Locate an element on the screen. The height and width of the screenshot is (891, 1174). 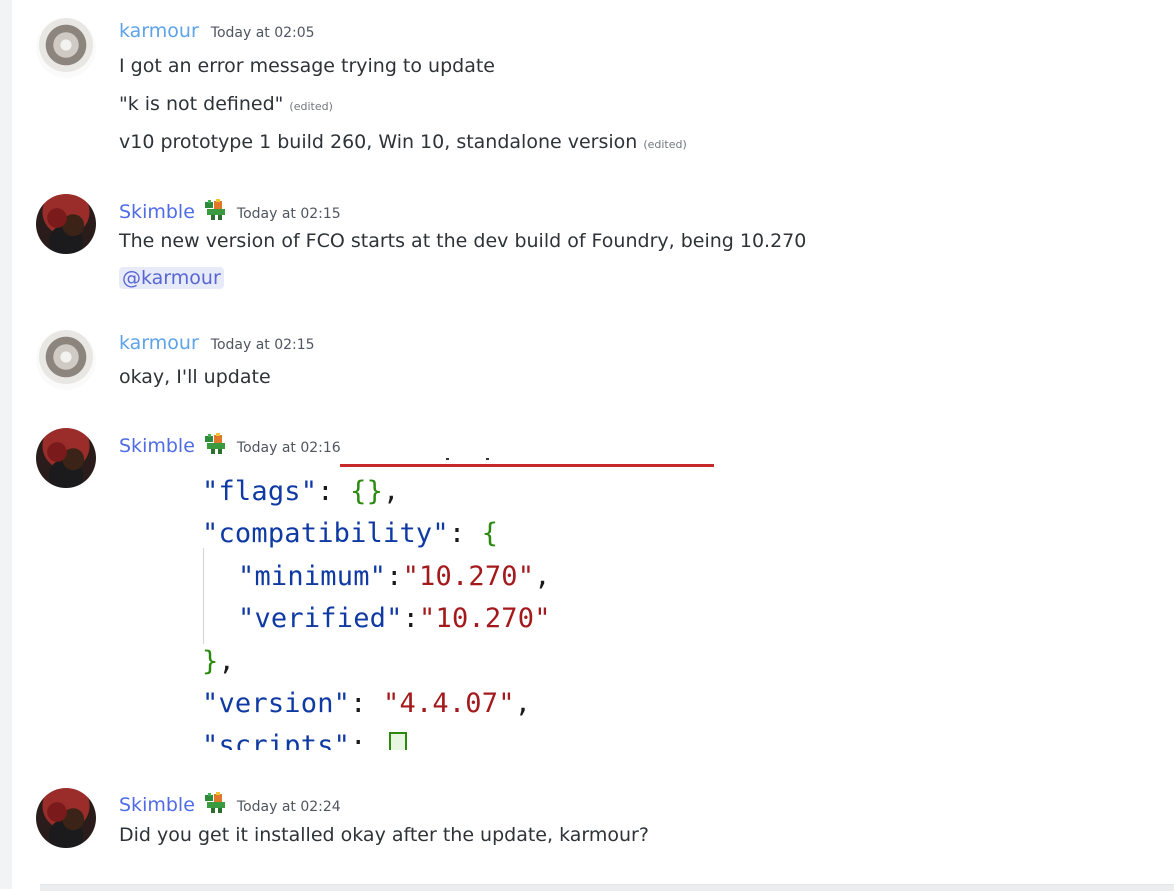
red-underline-mark is located at coordinates (527, 465).